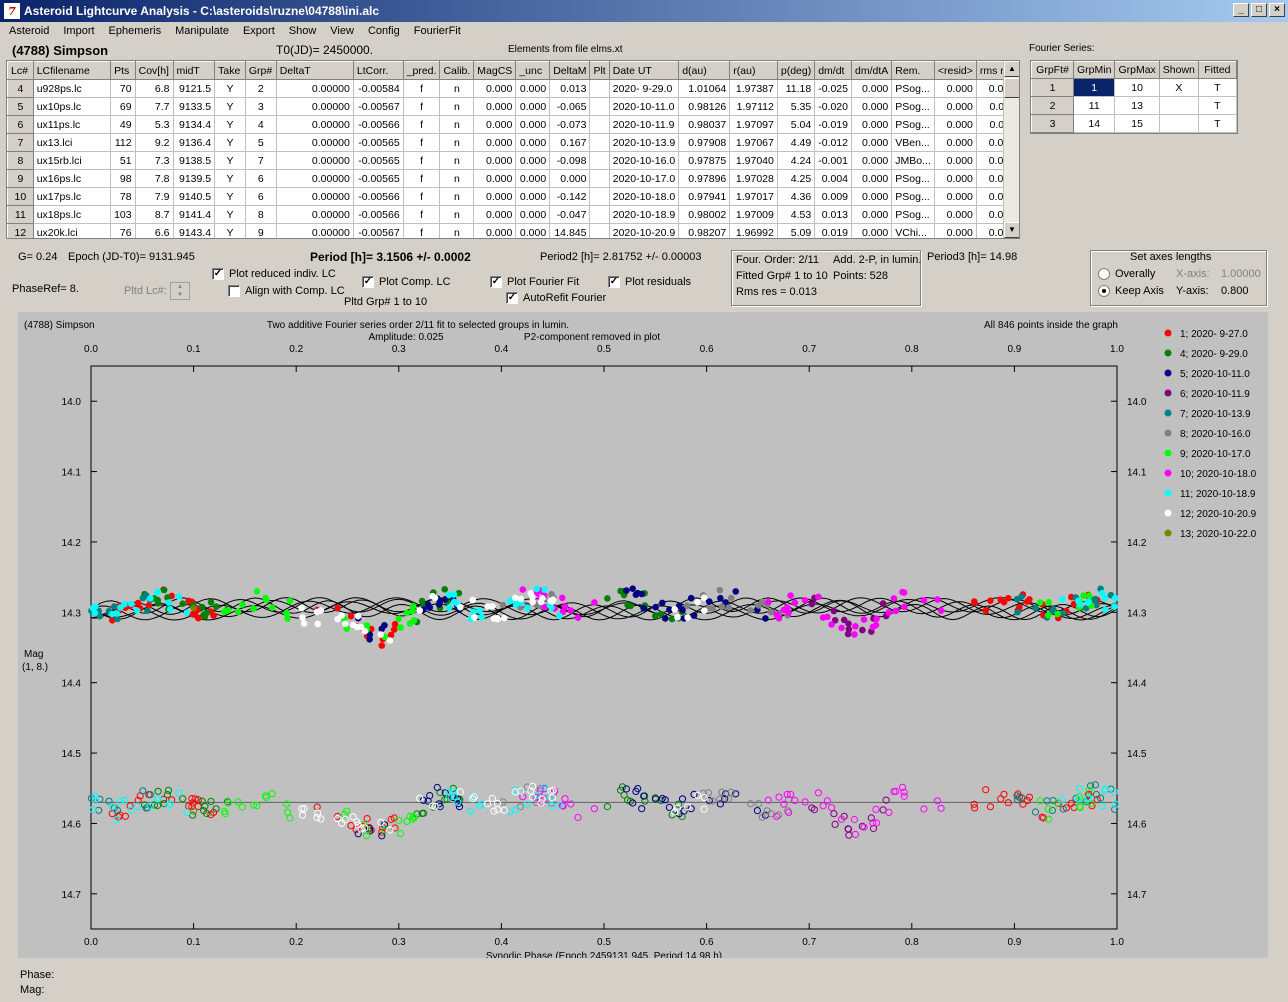 This screenshot has height=1002, width=1288. I want to click on table-cell: -0.019, so click(833, 124).